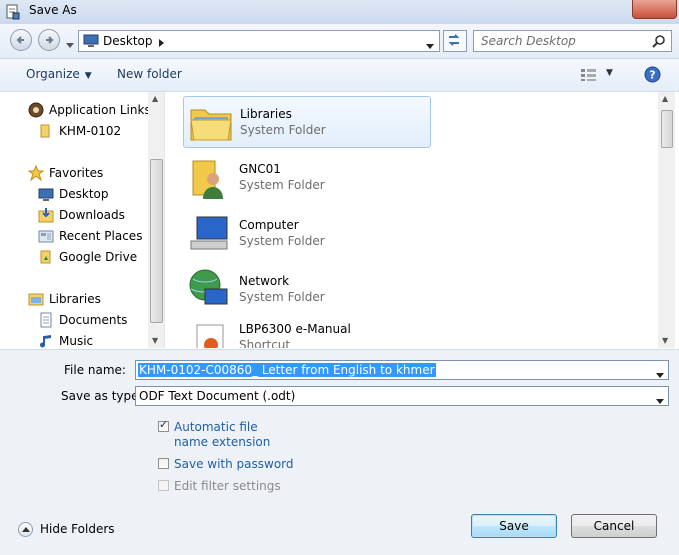 The width and height of the screenshot is (679, 555). What do you see at coordinates (53, 10) in the screenshot?
I see `window-title: Save As` at bounding box center [53, 10].